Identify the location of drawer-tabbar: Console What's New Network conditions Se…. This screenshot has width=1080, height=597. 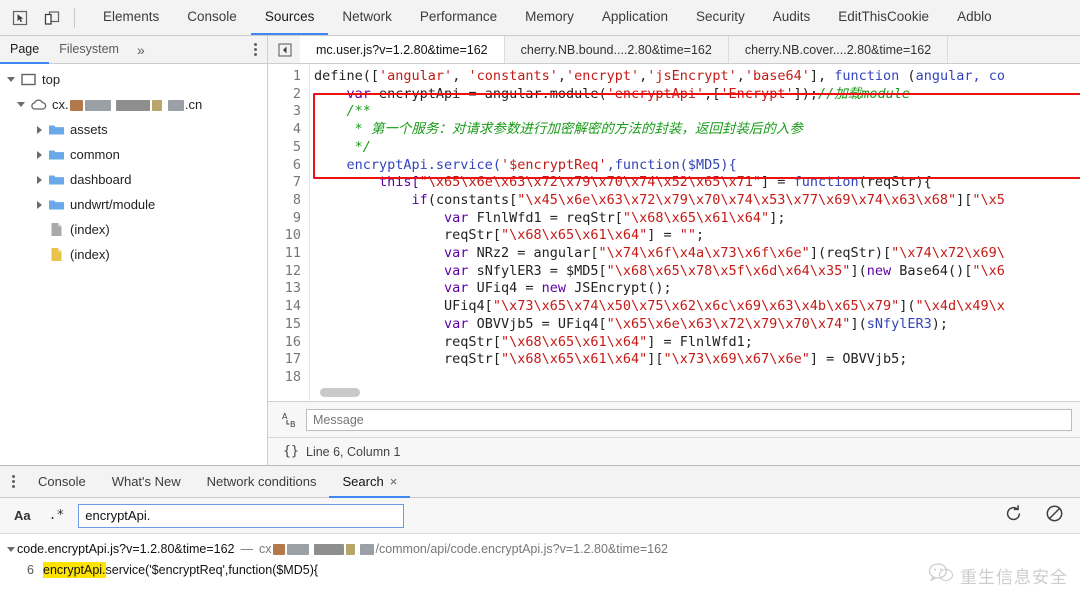
(540, 482).